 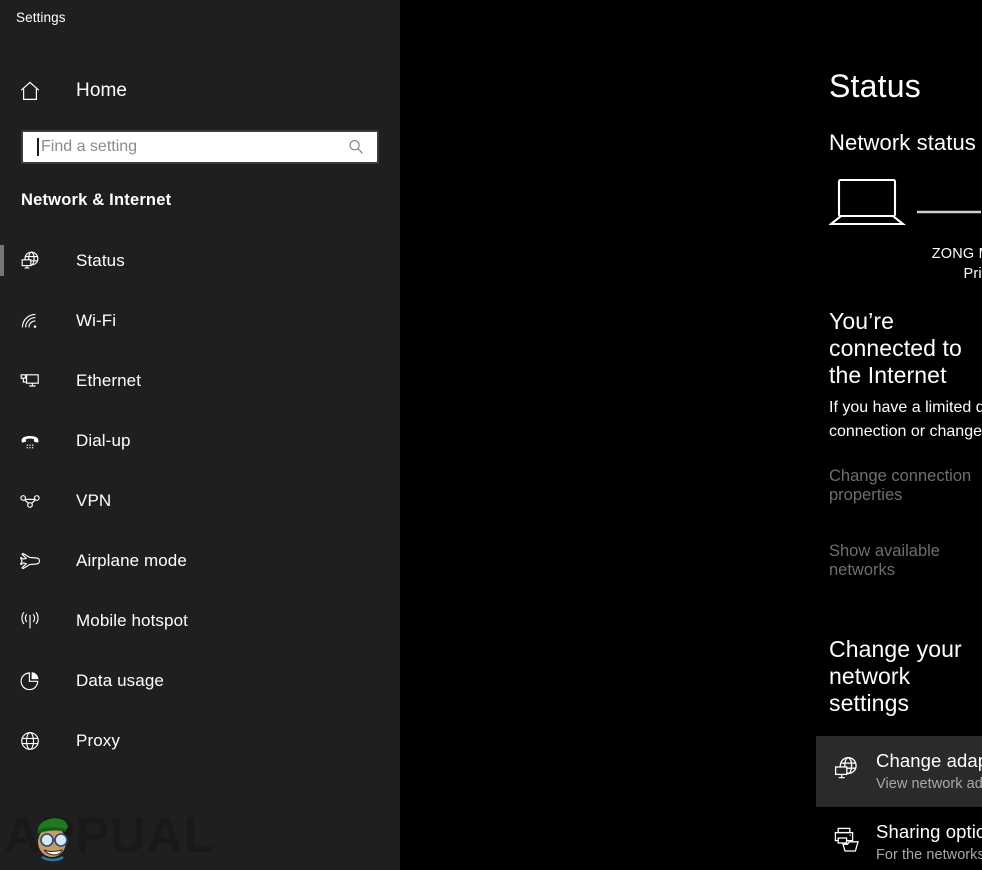 What do you see at coordinates (37, 741) in the screenshot?
I see `globe-icon` at bounding box center [37, 741].